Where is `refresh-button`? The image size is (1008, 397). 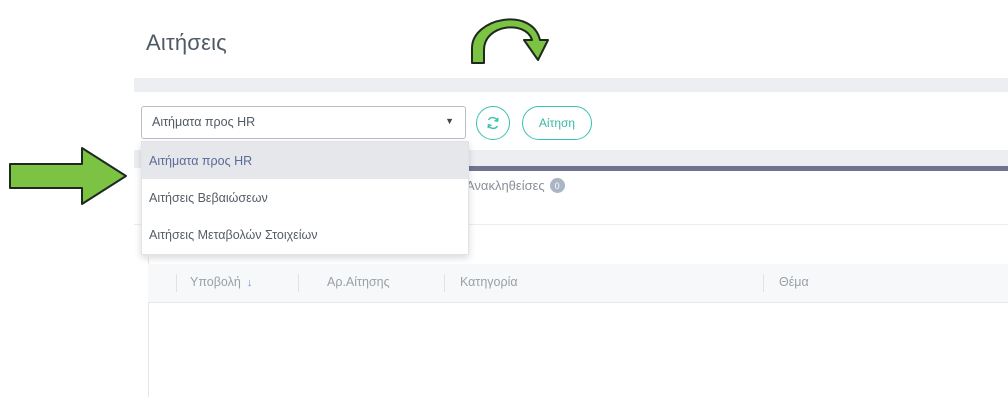 refresh-button is located at coordinates (493, 123).